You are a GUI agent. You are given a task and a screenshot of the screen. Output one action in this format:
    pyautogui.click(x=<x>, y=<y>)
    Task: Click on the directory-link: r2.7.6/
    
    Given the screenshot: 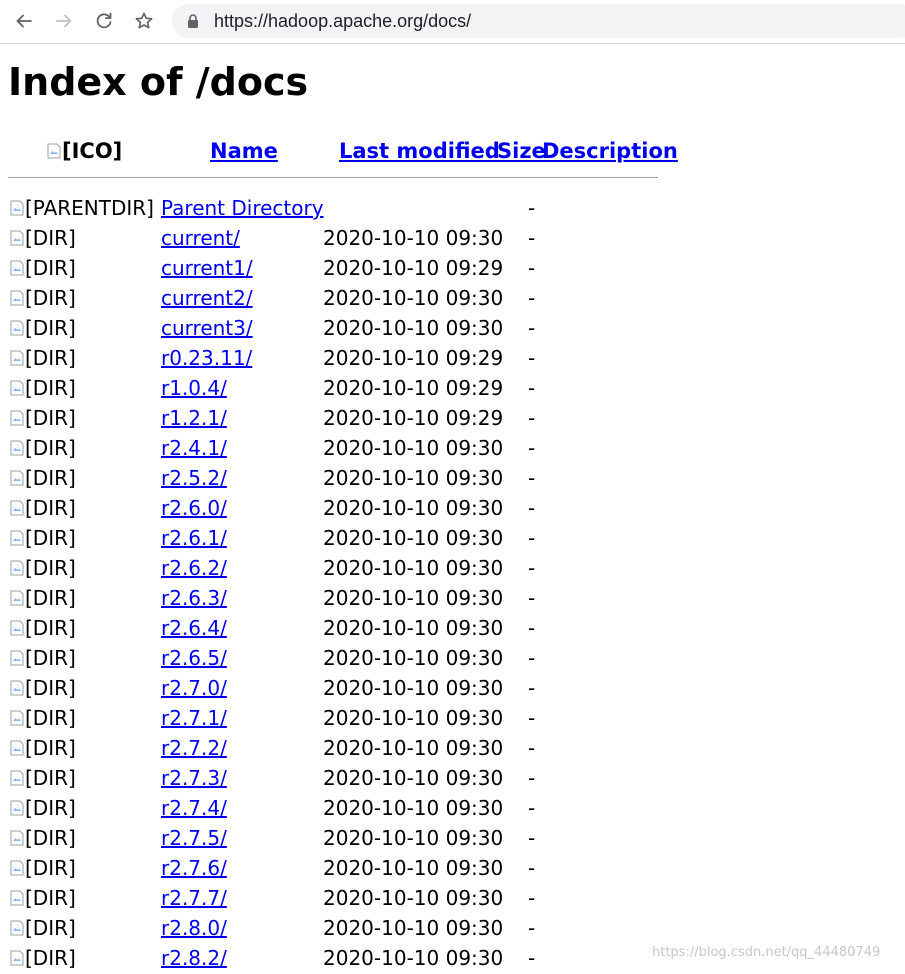 What is the action you would take?
    pyautogui.click(x=194, y=868)
    